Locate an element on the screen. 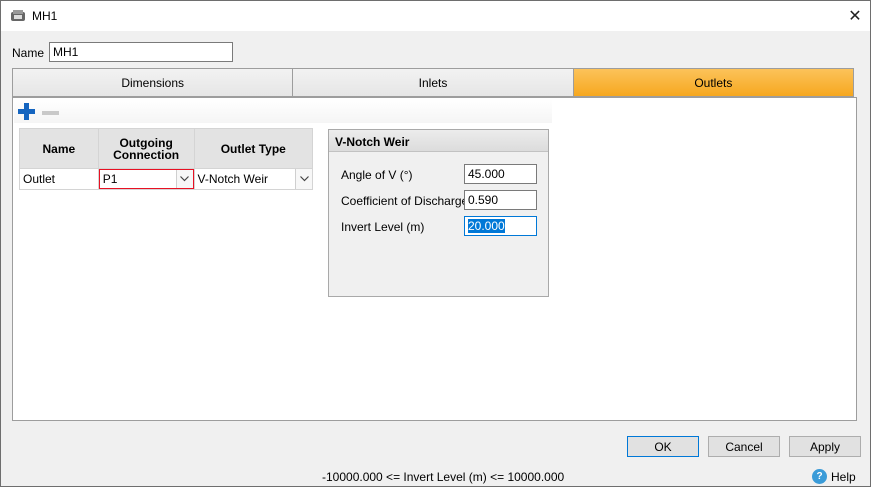 This screenshot has height=487, width=871. apply-button: Apply is located at coordinates (825, 446).